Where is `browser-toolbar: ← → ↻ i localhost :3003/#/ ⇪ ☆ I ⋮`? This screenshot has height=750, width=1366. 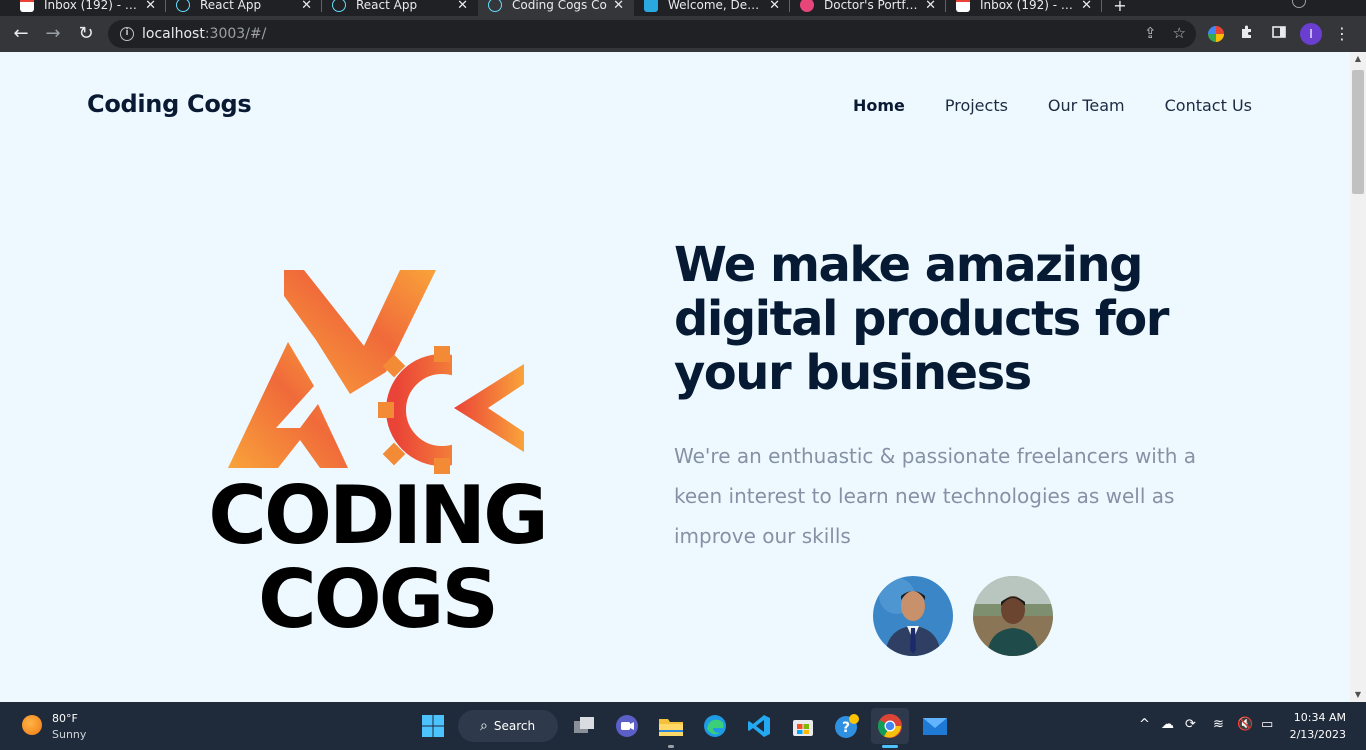 browser-toolbar: ← → ↻ i localhost :3003/#/ ⇪ ☆ I ⋮ is located at coordinates (683, 34).